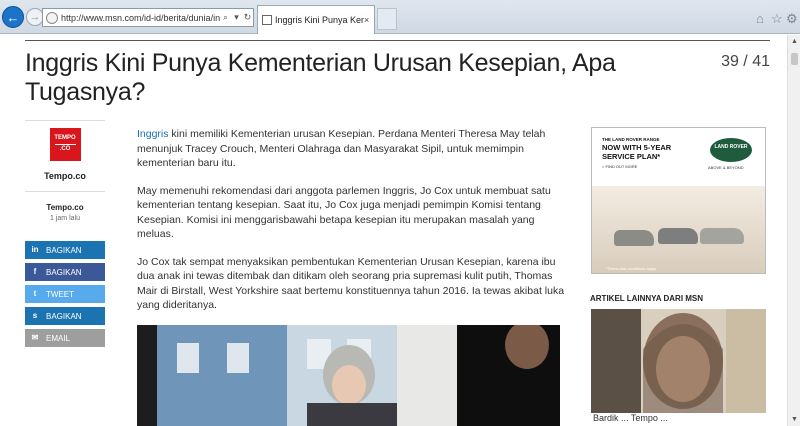 This screenshot has width=800, height=426. What do you see at coordinates (35, 337) in the screenshot?
I see `envelope-icon: ✉` at bounding box center [35, 337].